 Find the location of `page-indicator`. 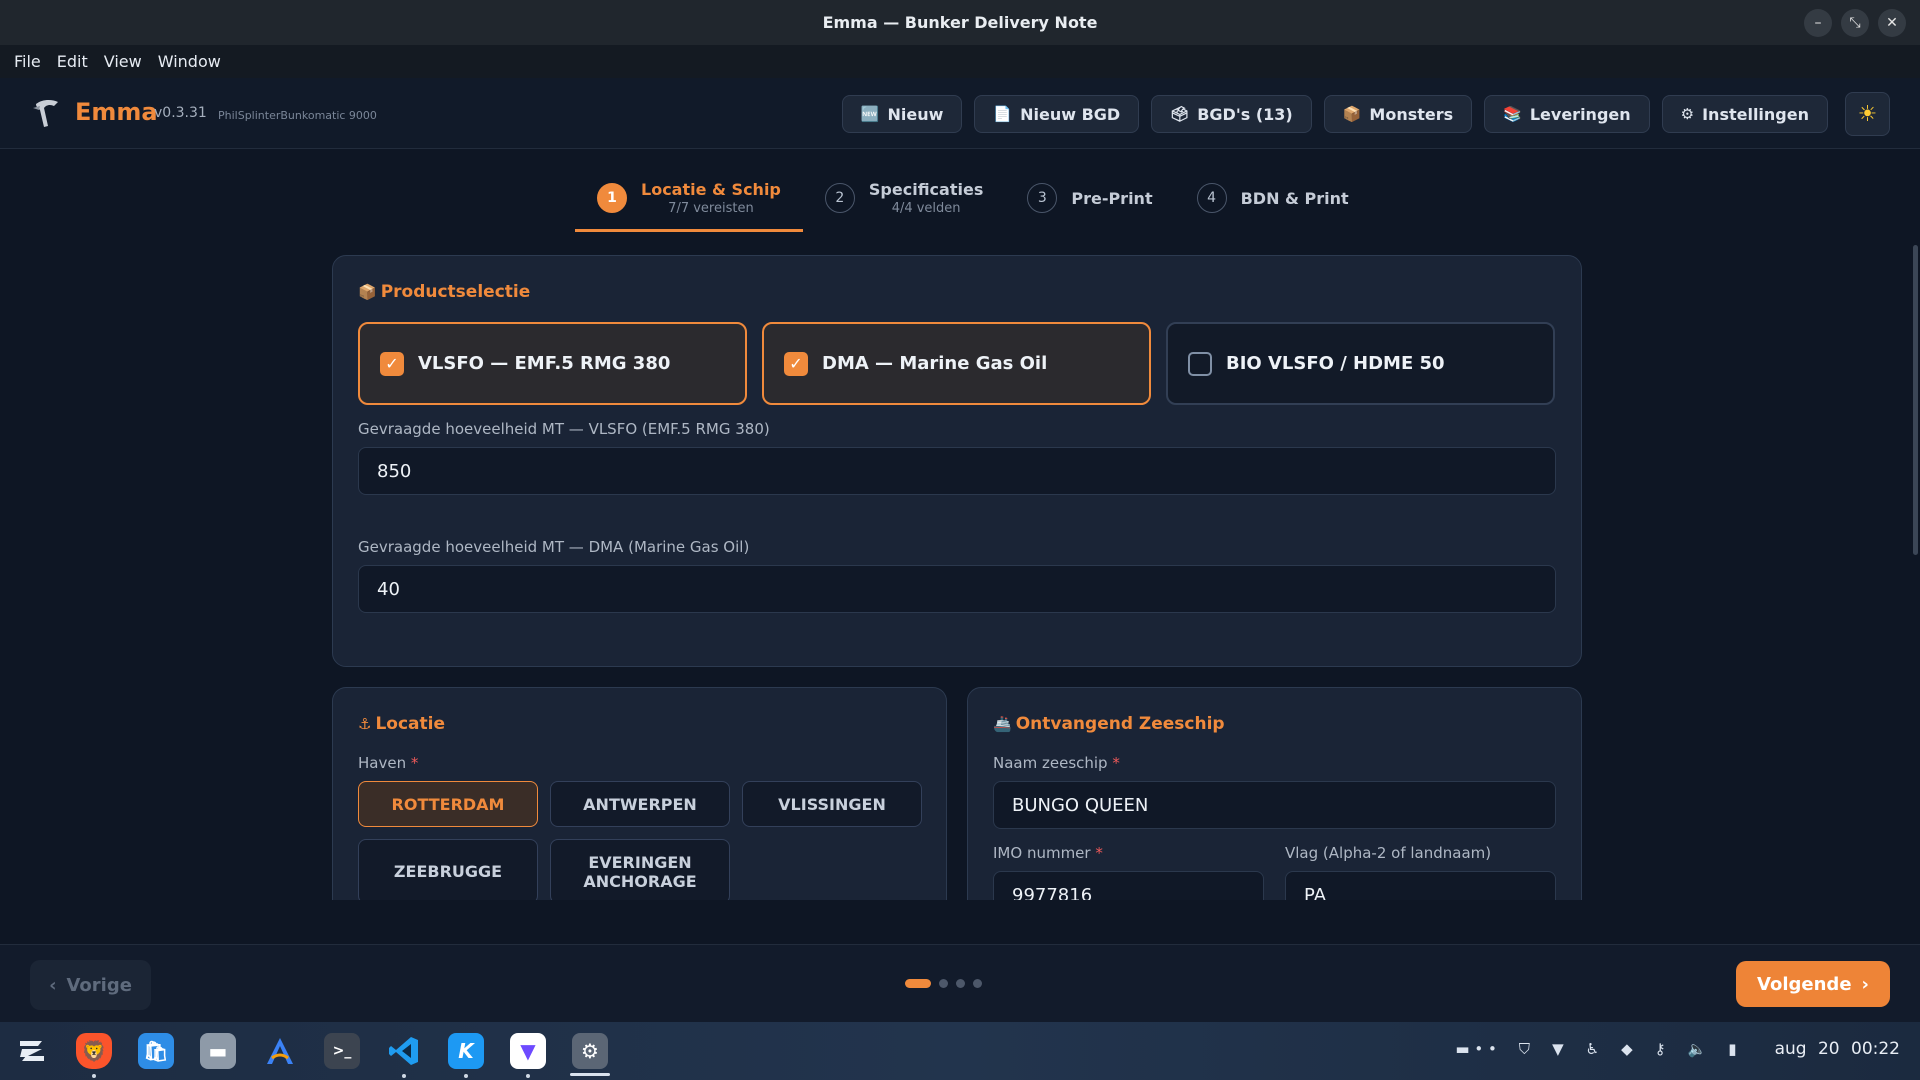

page-indicator is located at coordinates (943, 983).